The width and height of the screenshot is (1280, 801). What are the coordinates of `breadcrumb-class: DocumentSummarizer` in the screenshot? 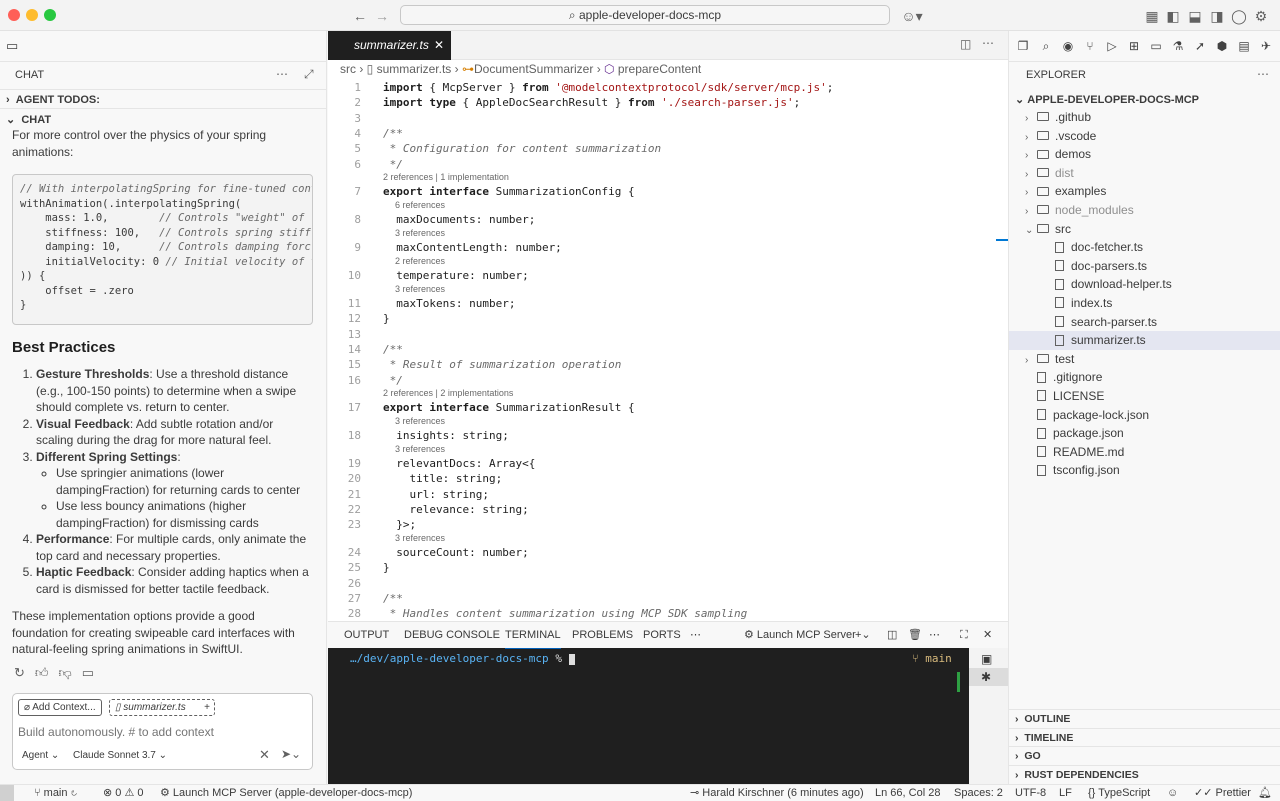 It's located at (533, 69).